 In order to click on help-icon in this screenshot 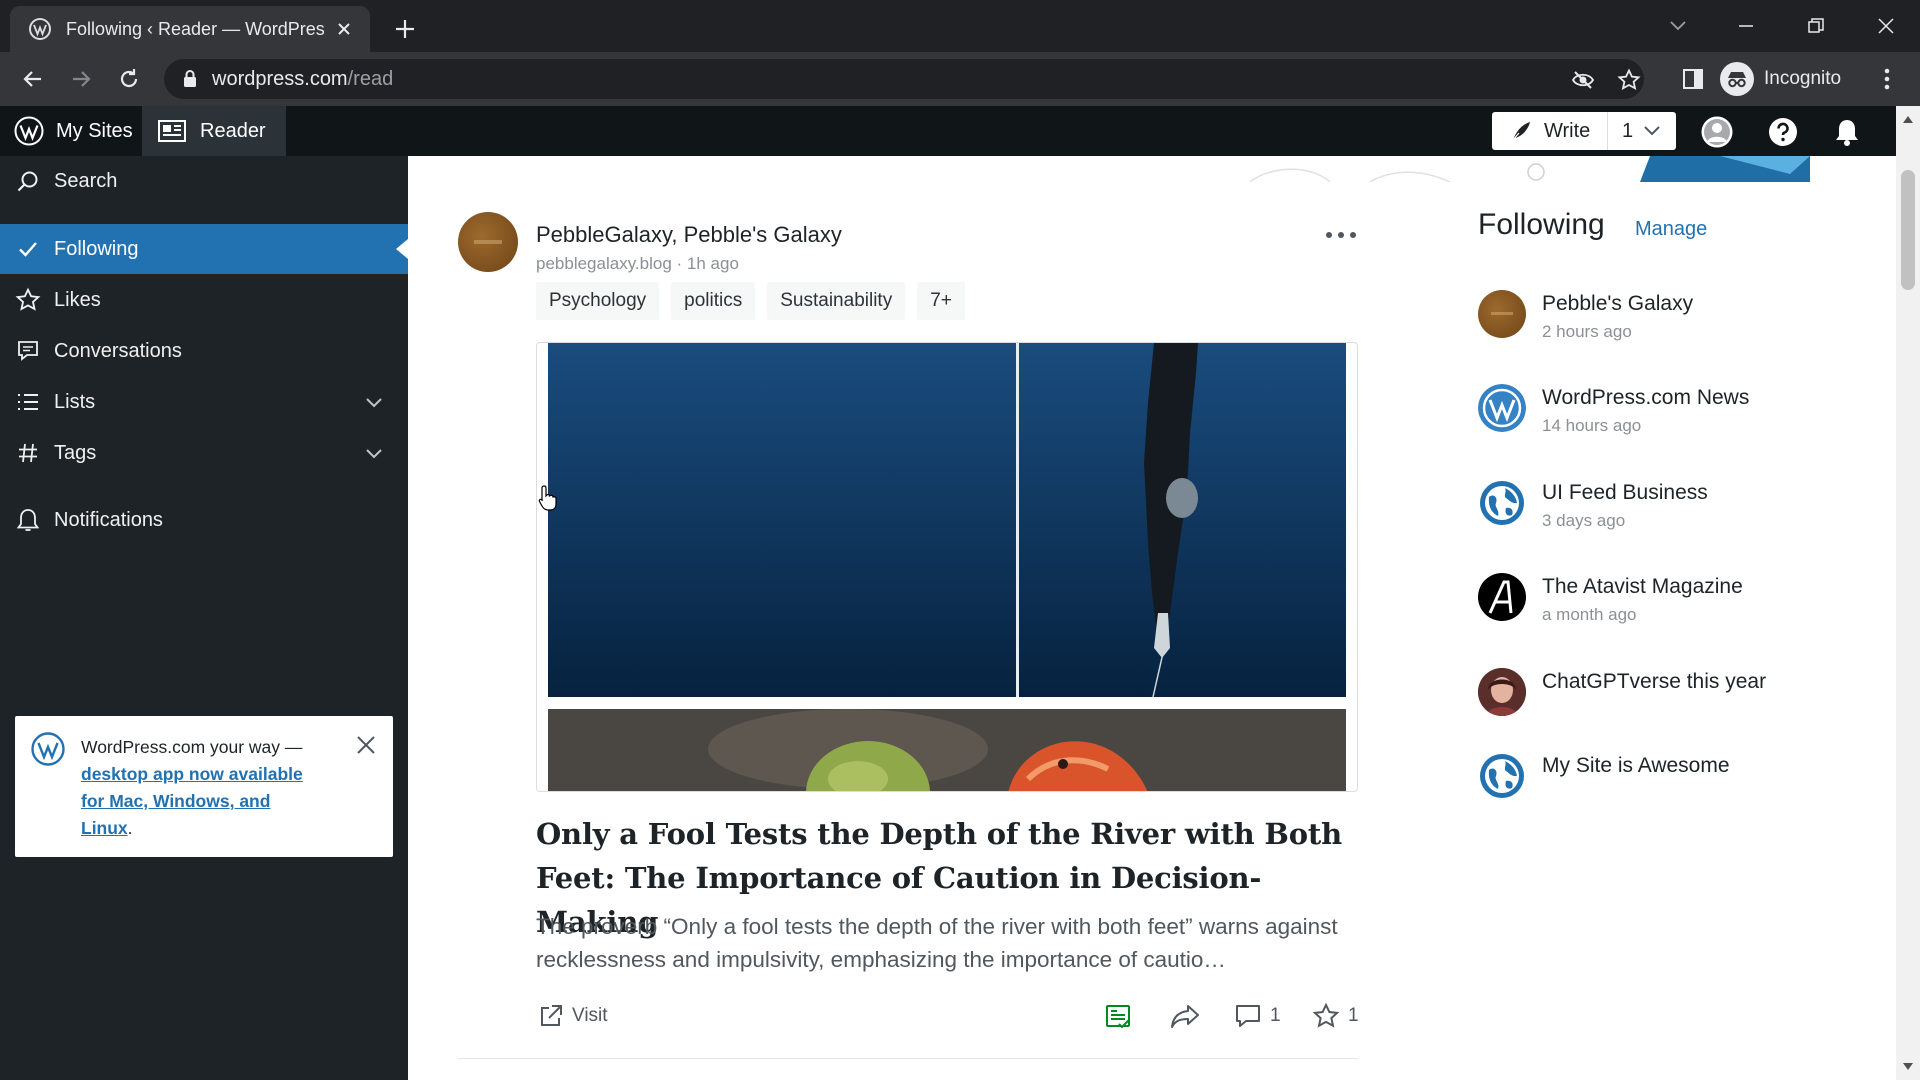, I will do `click(1783, 132)`.